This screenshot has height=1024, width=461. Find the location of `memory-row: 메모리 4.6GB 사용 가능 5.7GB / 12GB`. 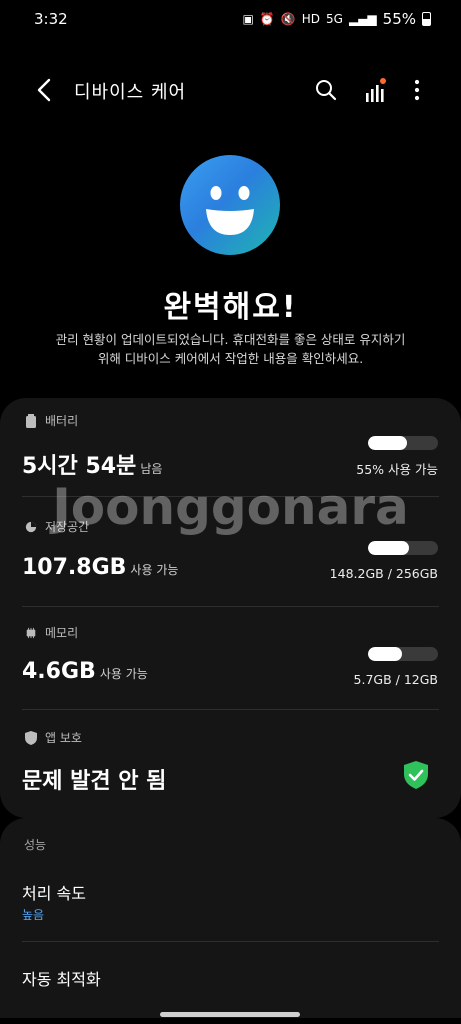

memory-row: 메모리 4.6GB 사용 가능 5.7GB / 12GB is located at coordinates (230, 658).